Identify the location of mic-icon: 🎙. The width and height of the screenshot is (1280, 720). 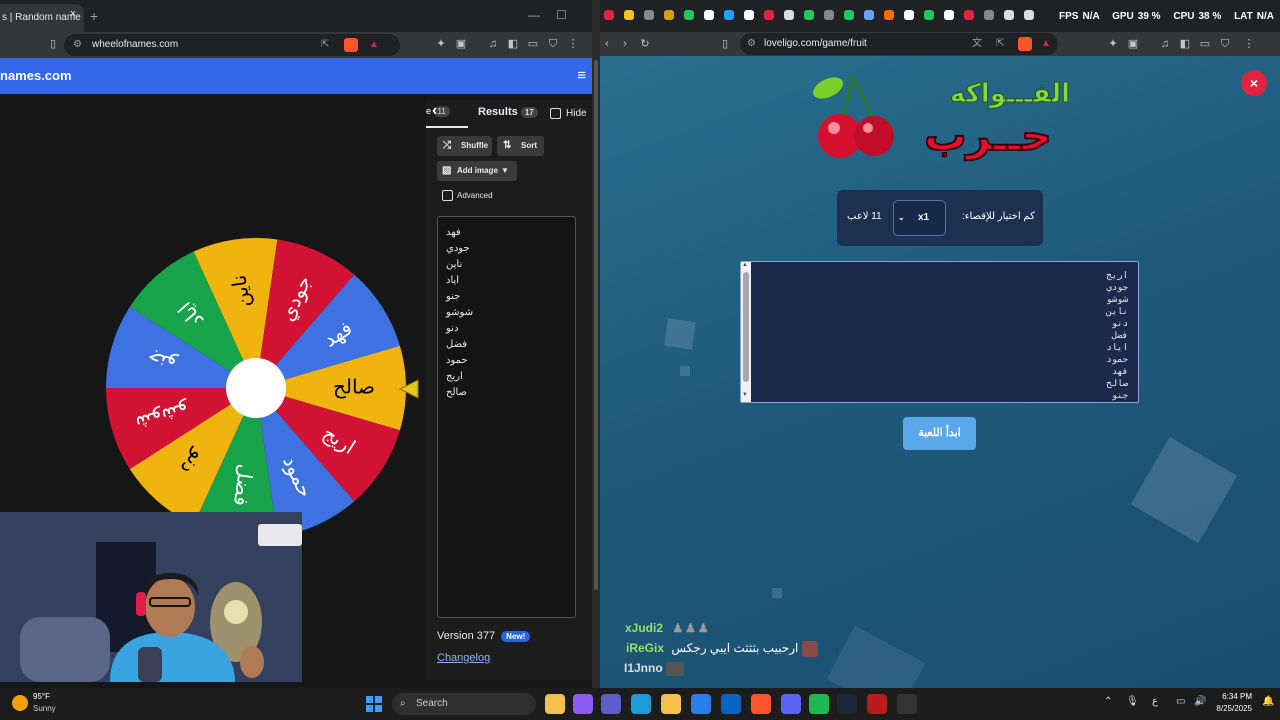
(1132, 701).